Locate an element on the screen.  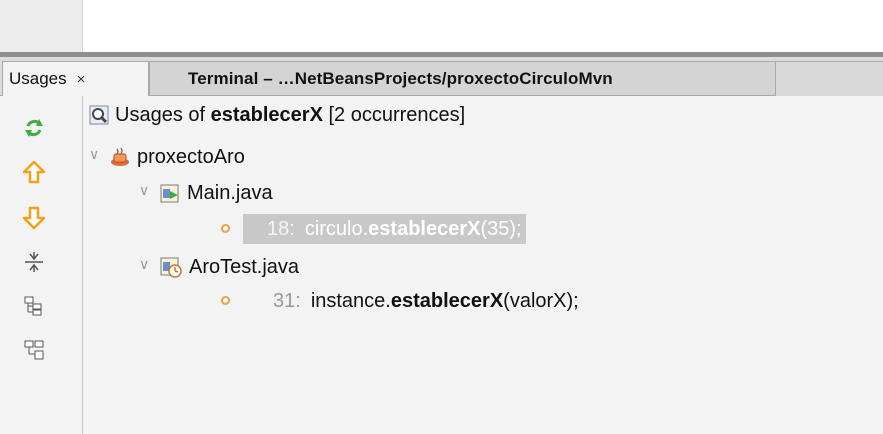
tab-bar-filler is located at coordinates (829, 78).